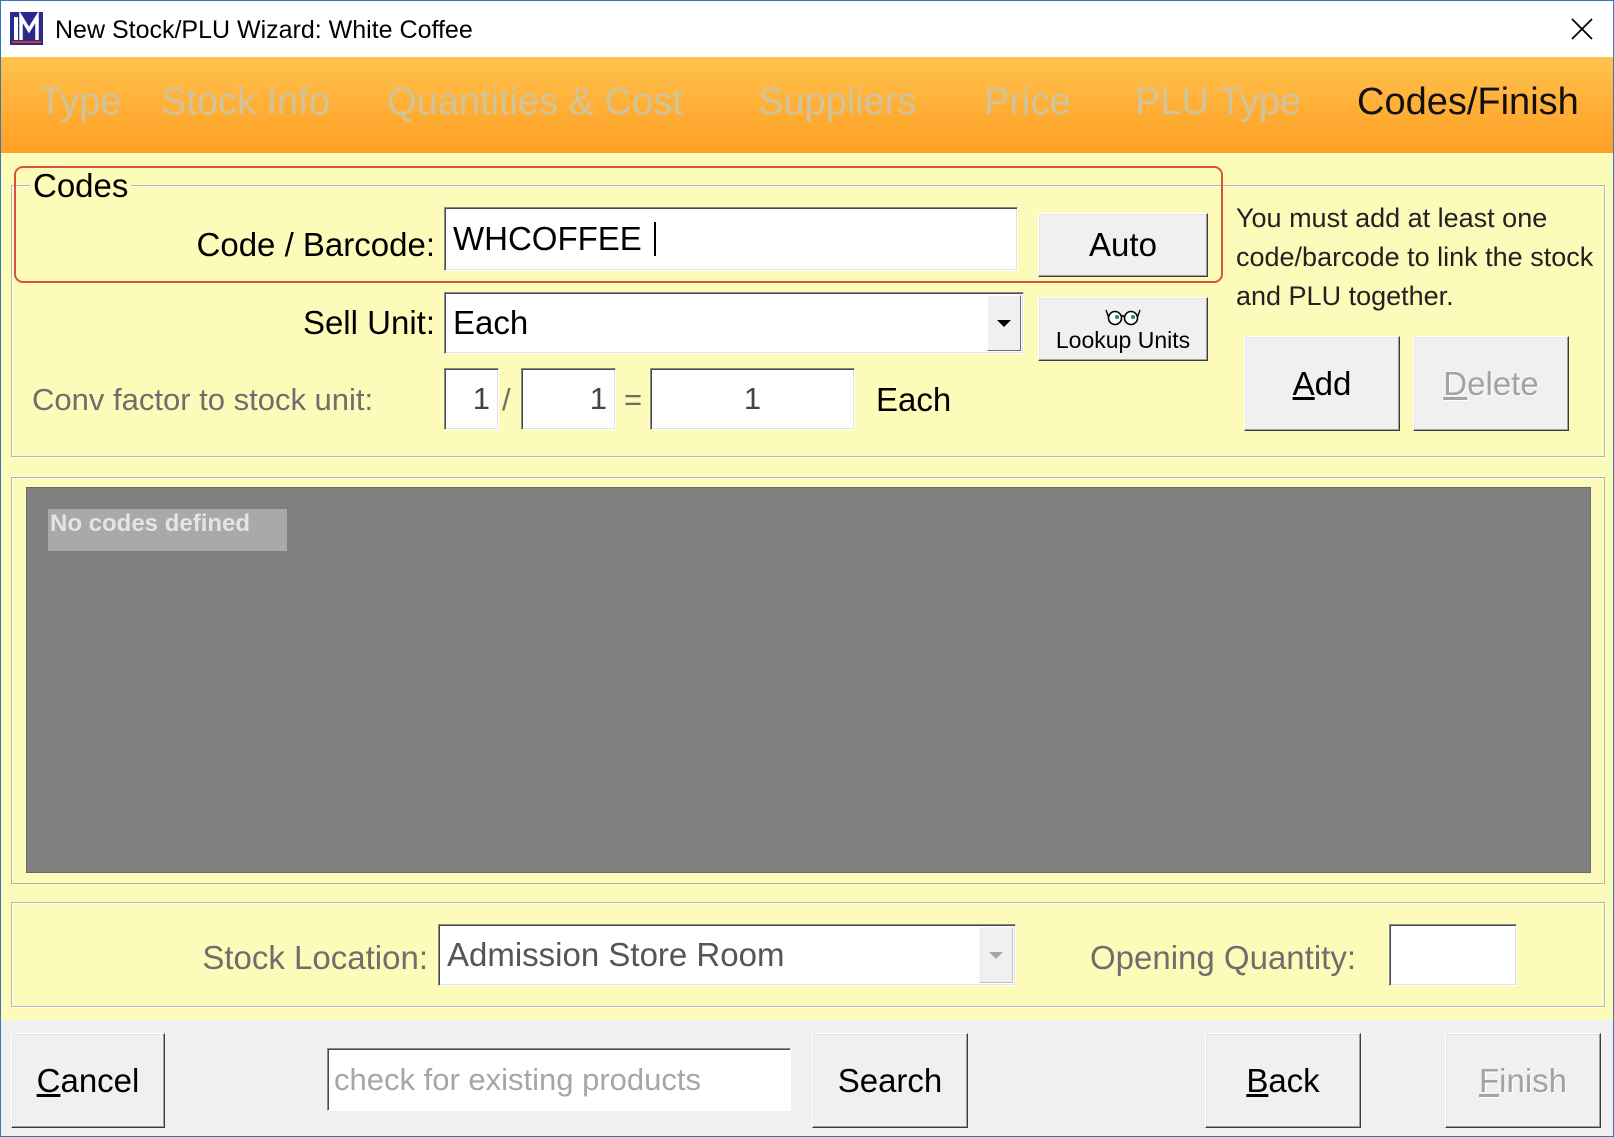 This screenshot has width=1614, height=1137. Describe the element at coordinates (264, 30) in the screenshot. I see `window-title: New Stock/PLU Wizard: White Coffee` at that location.